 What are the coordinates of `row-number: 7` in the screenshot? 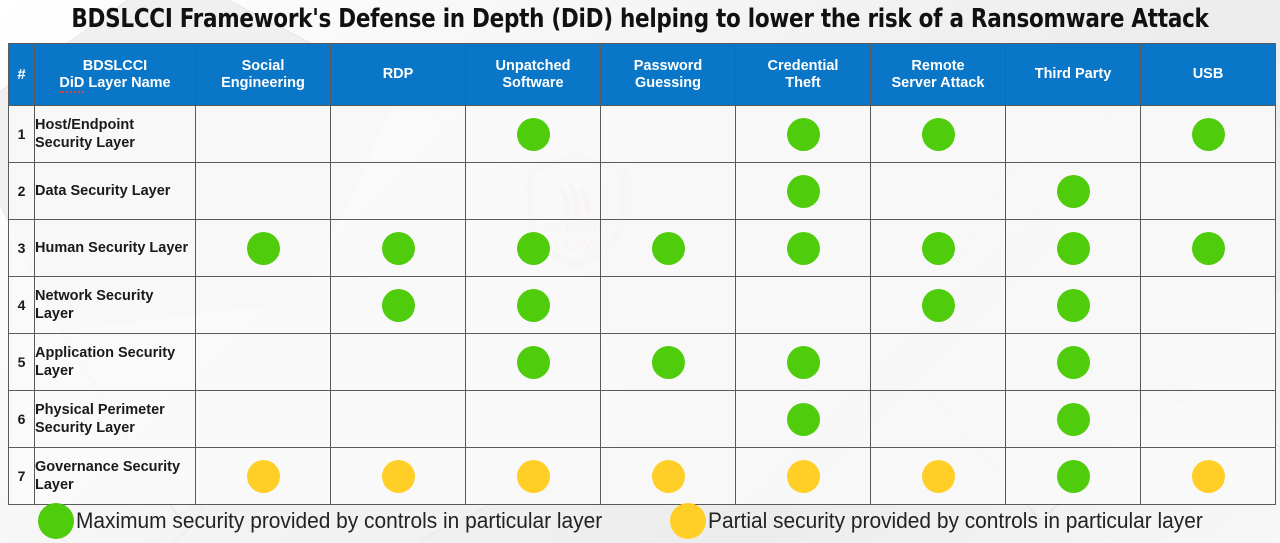 It's located at (21, 476).